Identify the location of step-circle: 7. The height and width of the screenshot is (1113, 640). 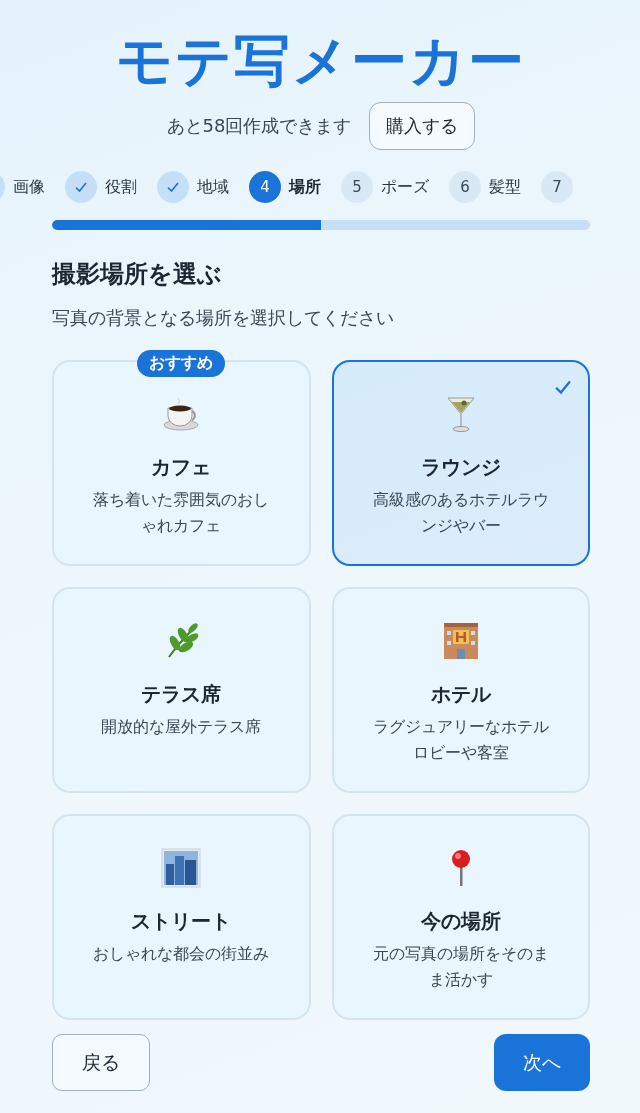
(557, 187).